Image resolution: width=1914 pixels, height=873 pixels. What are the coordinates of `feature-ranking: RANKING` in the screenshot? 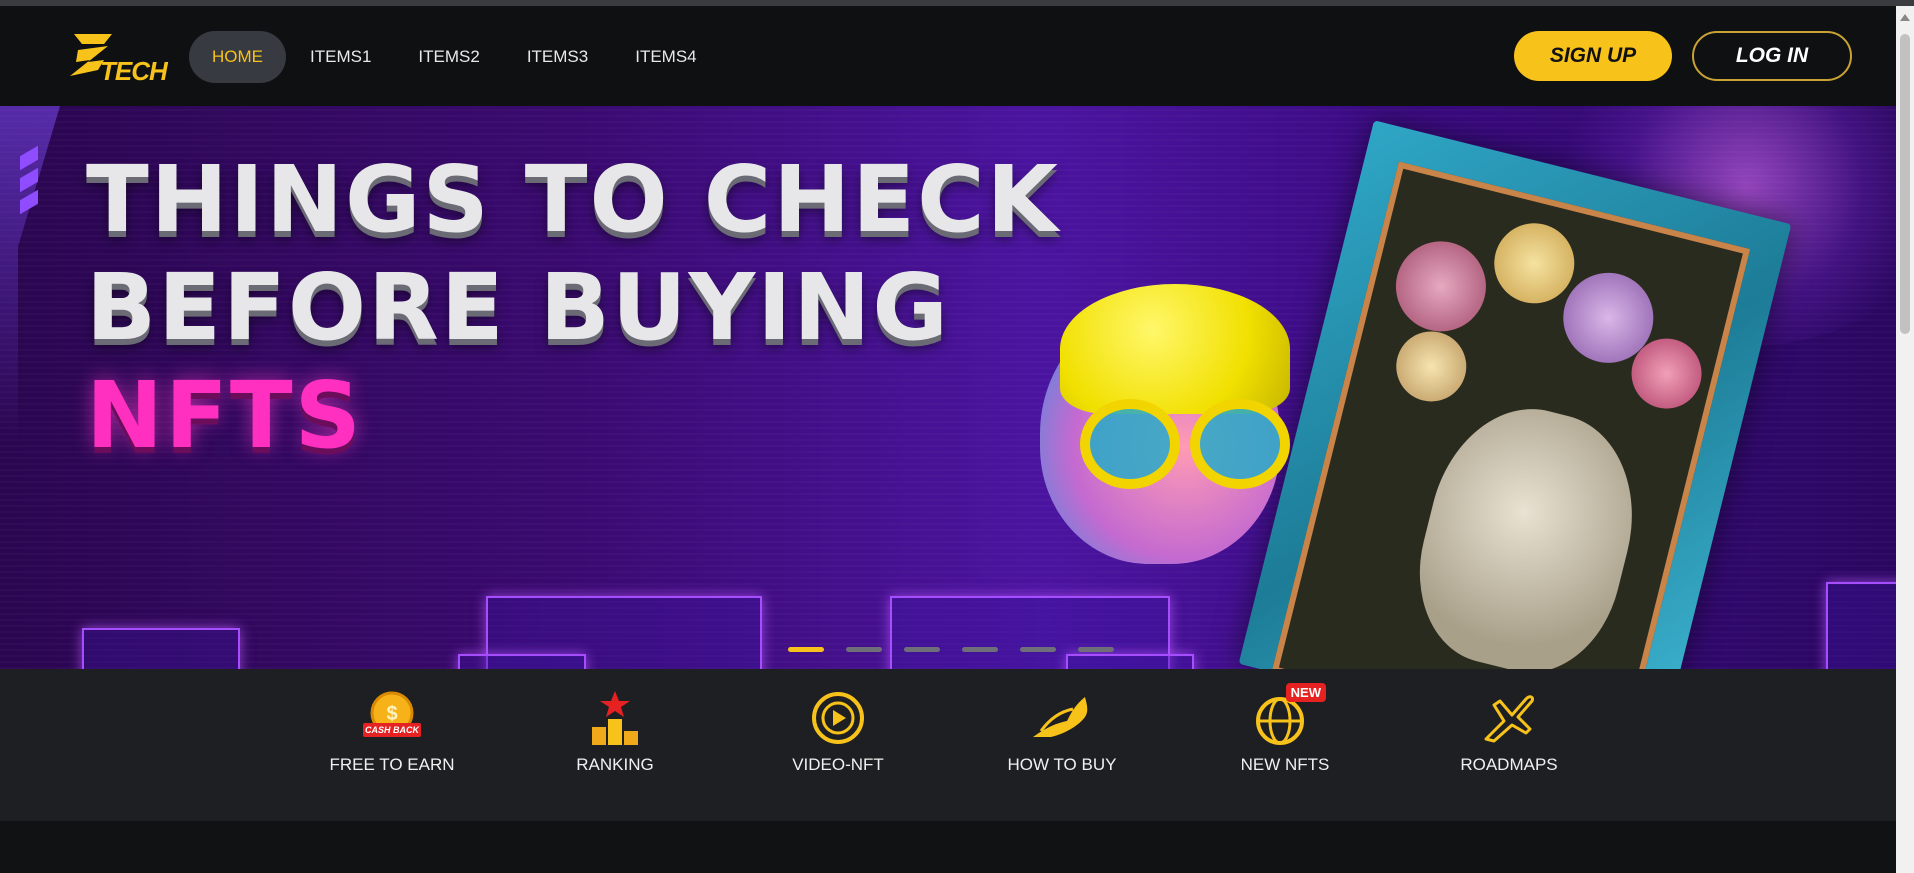 It's located at (615, 731).